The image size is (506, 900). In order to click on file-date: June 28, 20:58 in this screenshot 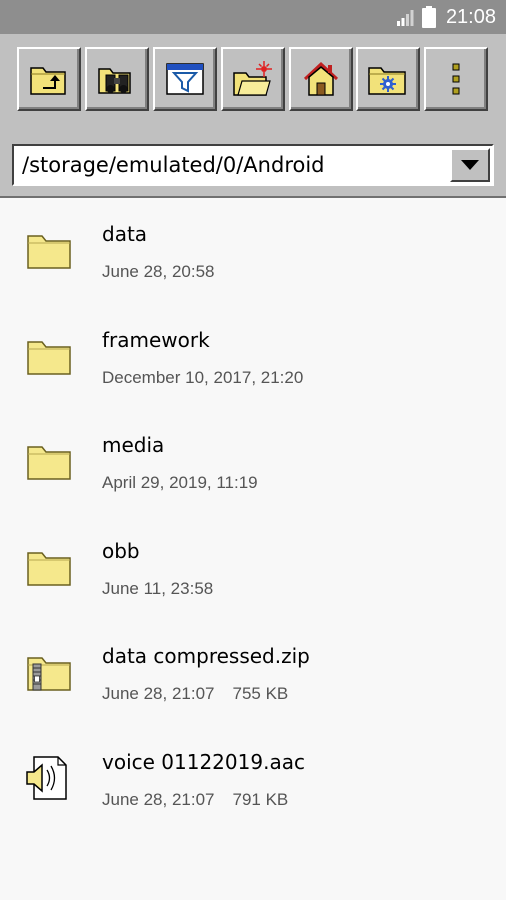, I will do `click(158, 271)`.